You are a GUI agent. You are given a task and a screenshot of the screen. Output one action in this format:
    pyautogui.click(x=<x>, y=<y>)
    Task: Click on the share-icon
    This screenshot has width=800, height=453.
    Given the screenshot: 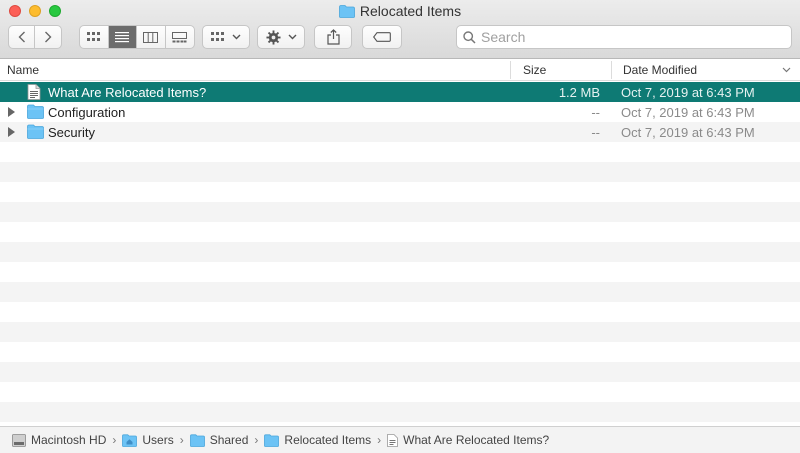 What is the action you would take?
    pyautogui.click(x=333, y=37)
    